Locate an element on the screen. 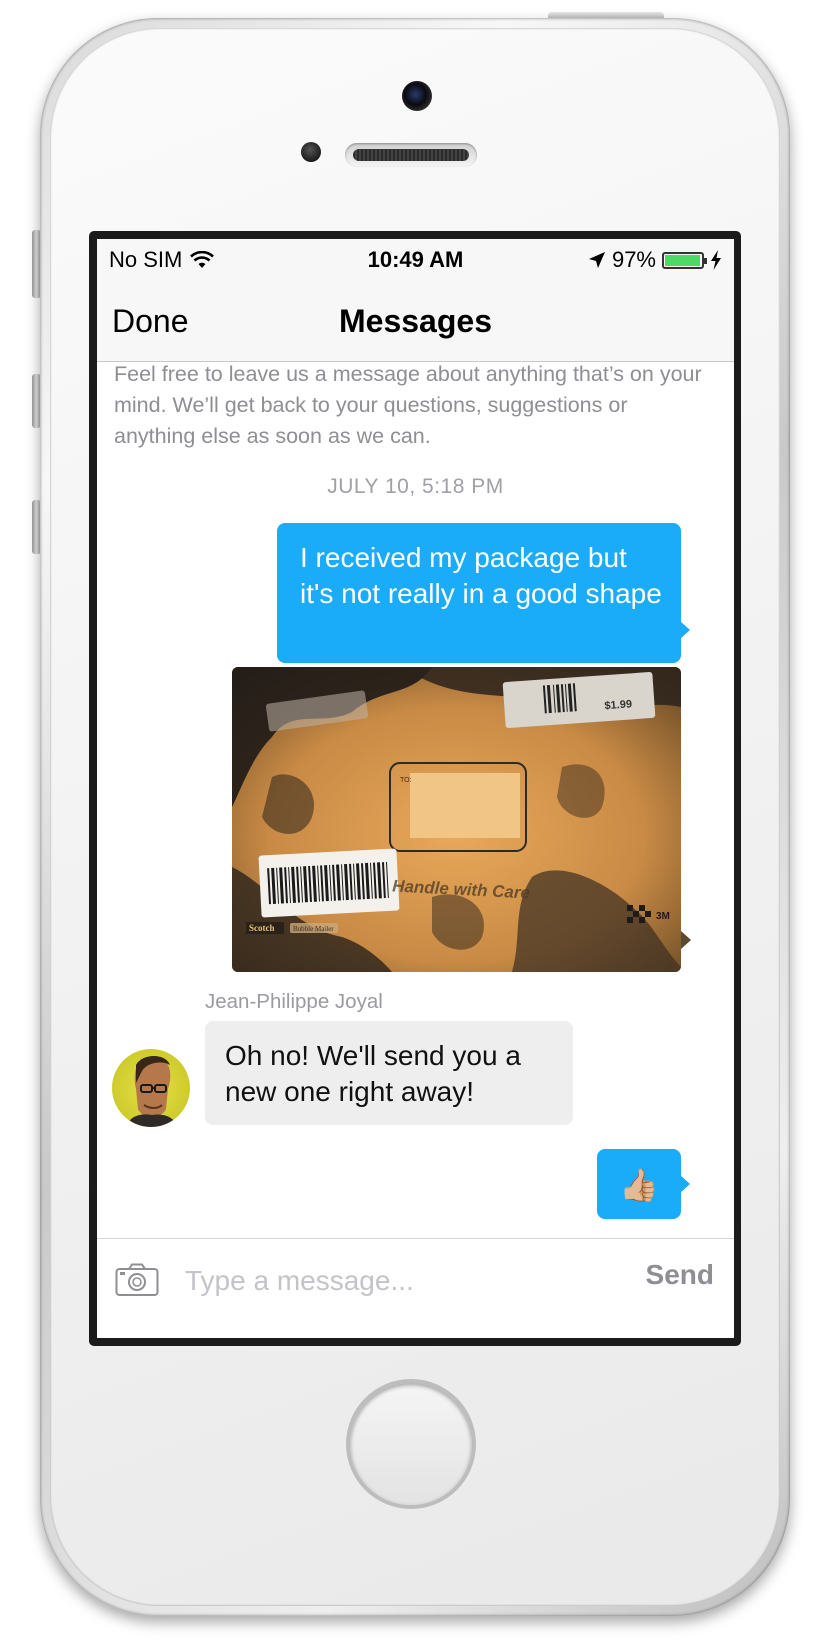  avatar is located at coordinates (151, 1088).